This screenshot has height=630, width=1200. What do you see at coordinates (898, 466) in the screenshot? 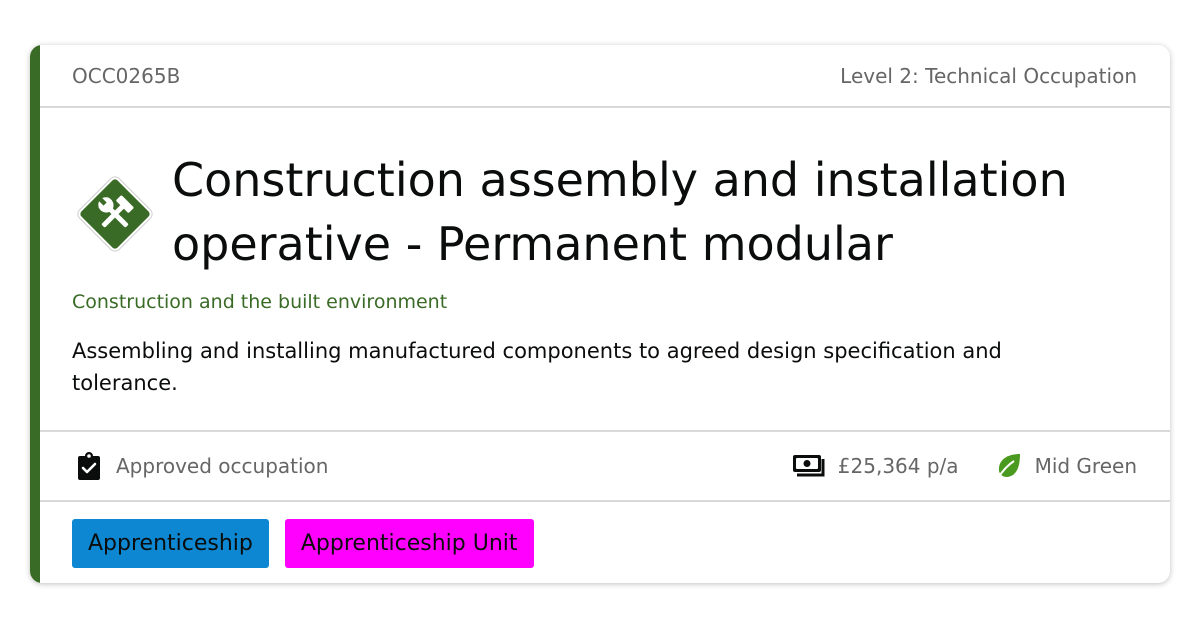
I see `salary-label: £25,364 p/a` at bounding box center [898, 466].